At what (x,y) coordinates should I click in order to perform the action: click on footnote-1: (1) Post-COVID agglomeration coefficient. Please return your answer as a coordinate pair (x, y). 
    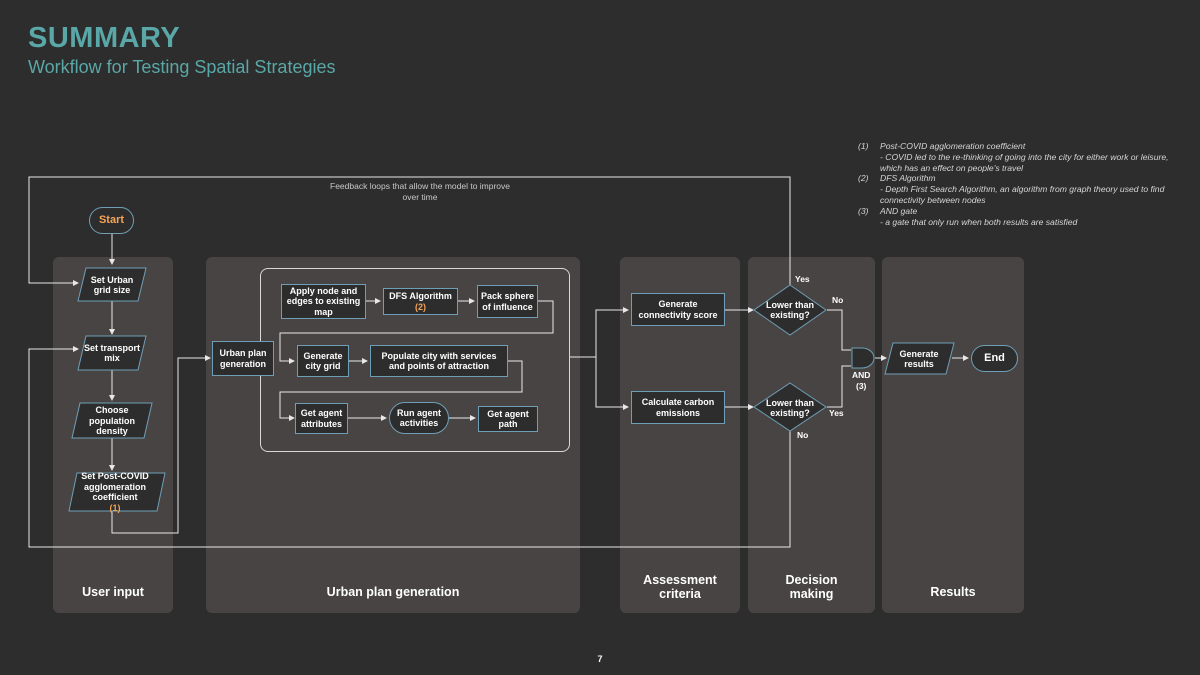
    Looking at the image, I should click on (1018, 146).